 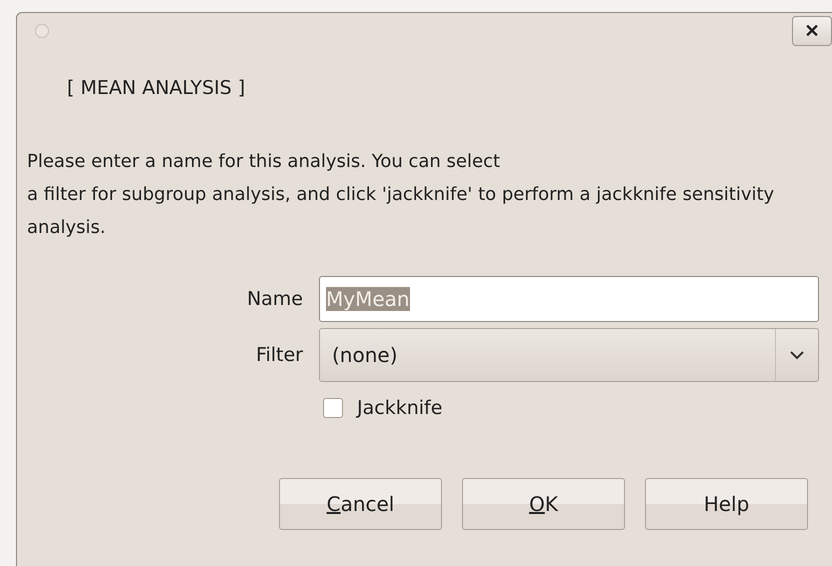 What do you see at coordinates (42, 31) in the screenshot?
I see `window-menu-icon` at bounding box center [42, 31].